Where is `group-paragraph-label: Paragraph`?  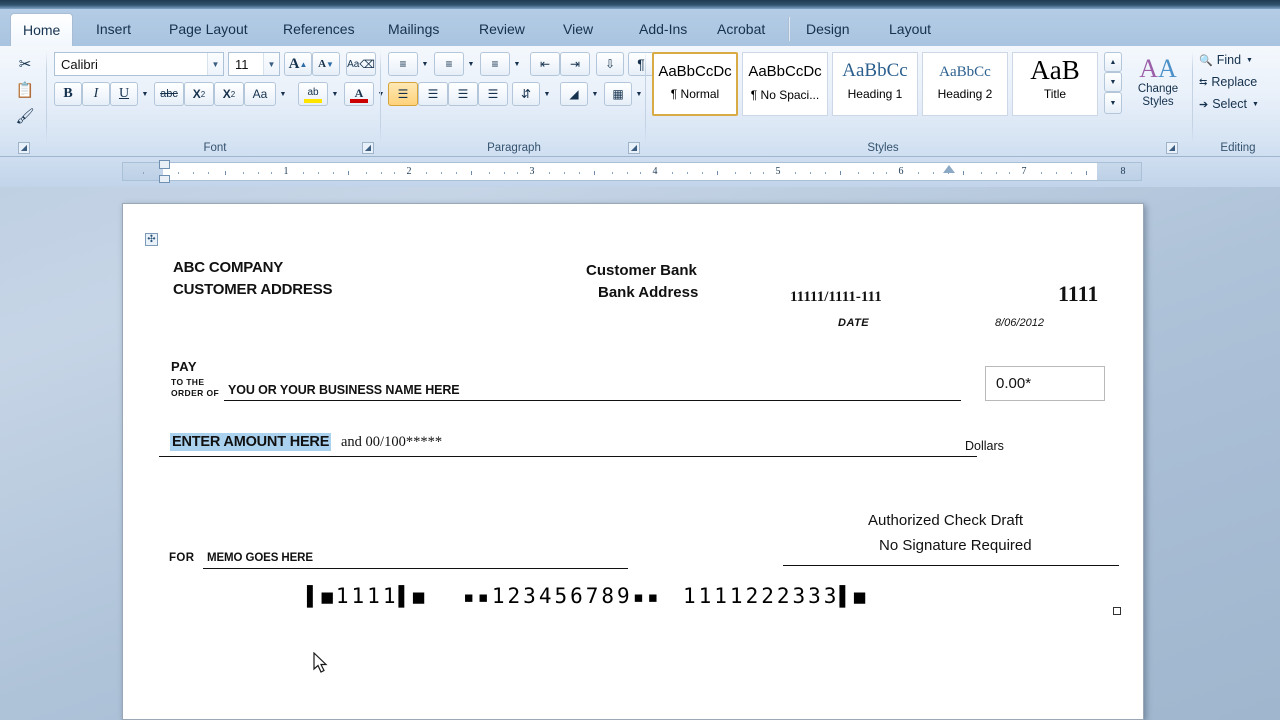 group-paragraph-label: Paragraph is located at coordinates (514, 148).